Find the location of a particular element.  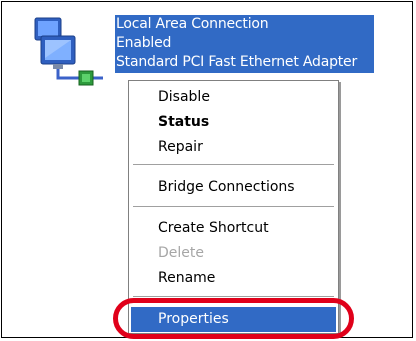

connection-device: Standard PCI Fast Ethernet Adapter is located at coordinates (237, 62).